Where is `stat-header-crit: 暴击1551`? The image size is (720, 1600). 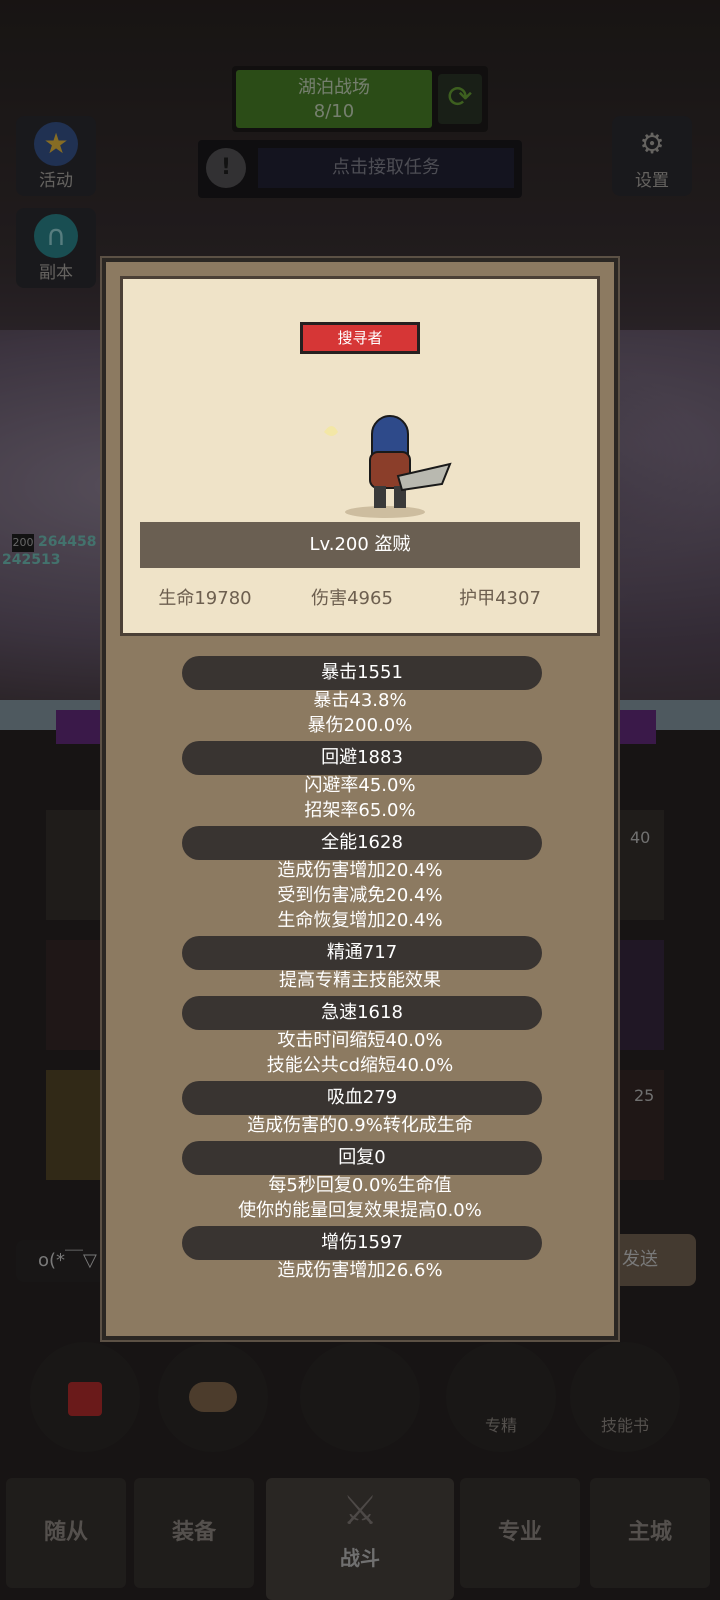
stat-header-crit: 暴击1551 is located at coordinates (362, 673).